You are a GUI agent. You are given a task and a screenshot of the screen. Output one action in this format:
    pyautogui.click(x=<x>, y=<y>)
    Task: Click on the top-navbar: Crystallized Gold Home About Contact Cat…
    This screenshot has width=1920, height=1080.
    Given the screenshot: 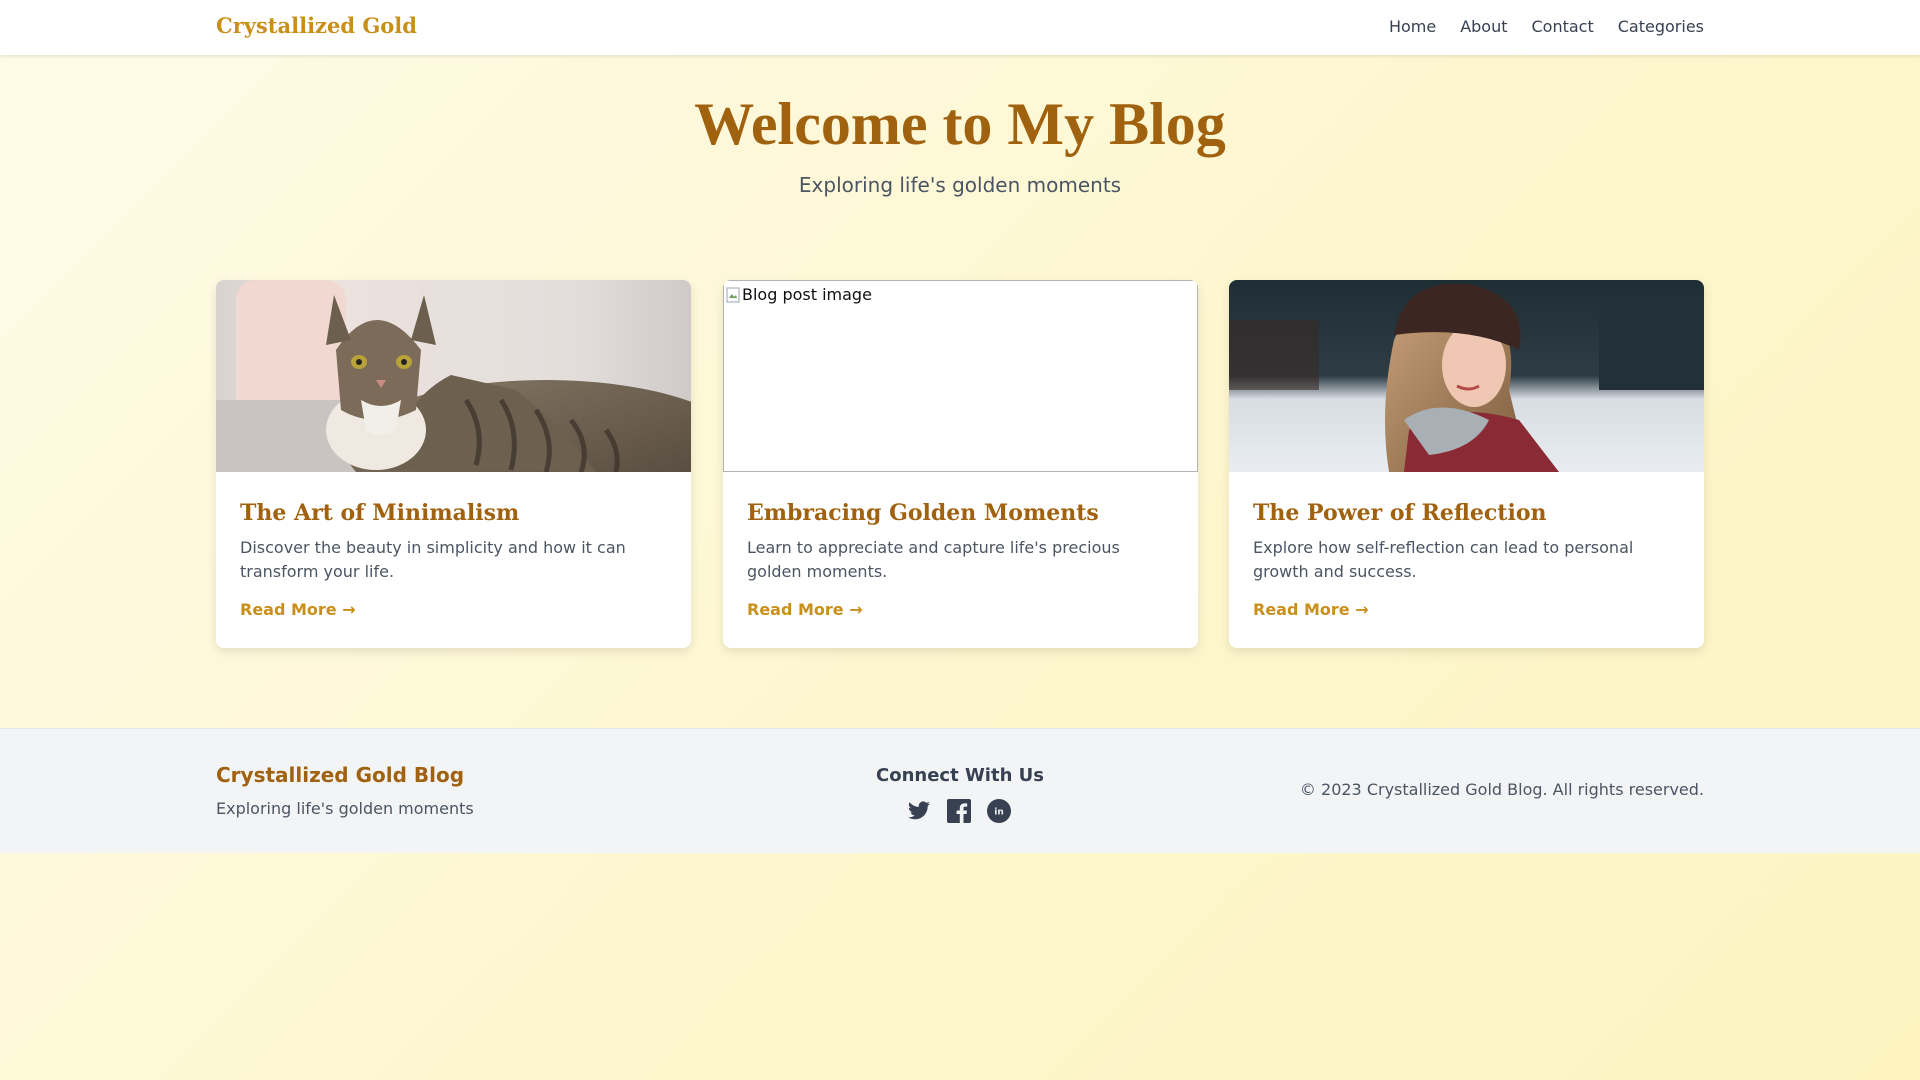 What is the action you would take?
    pyautogui.click(x=960, y=27)
    